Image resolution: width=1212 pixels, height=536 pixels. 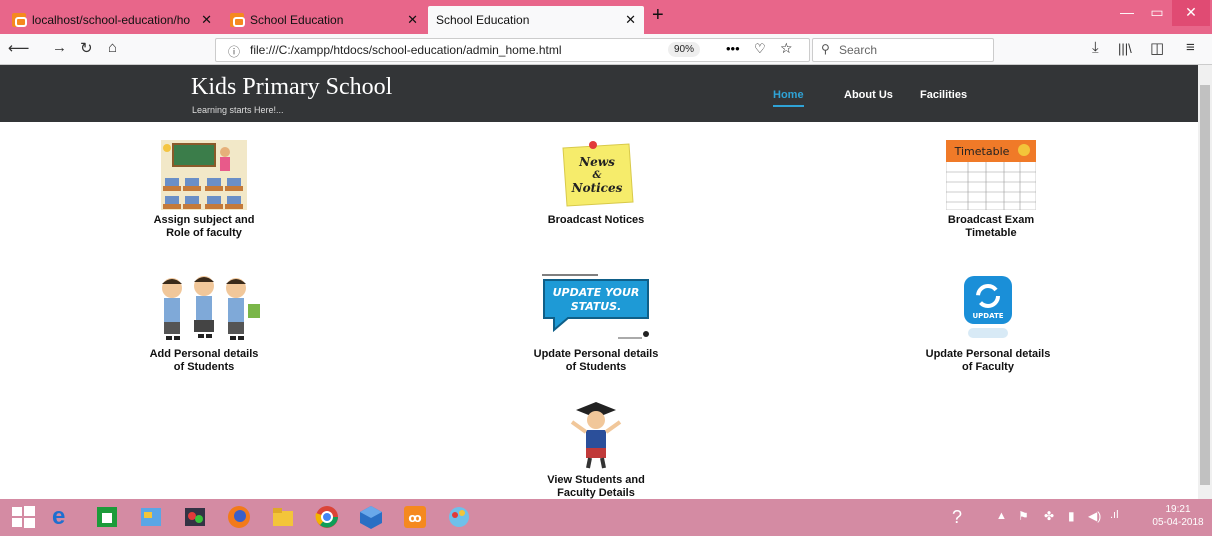 What do you see at coordinates (371, 517) in the screenshot?
I see `virtualbox-icon` at bounding box center [371, 517].